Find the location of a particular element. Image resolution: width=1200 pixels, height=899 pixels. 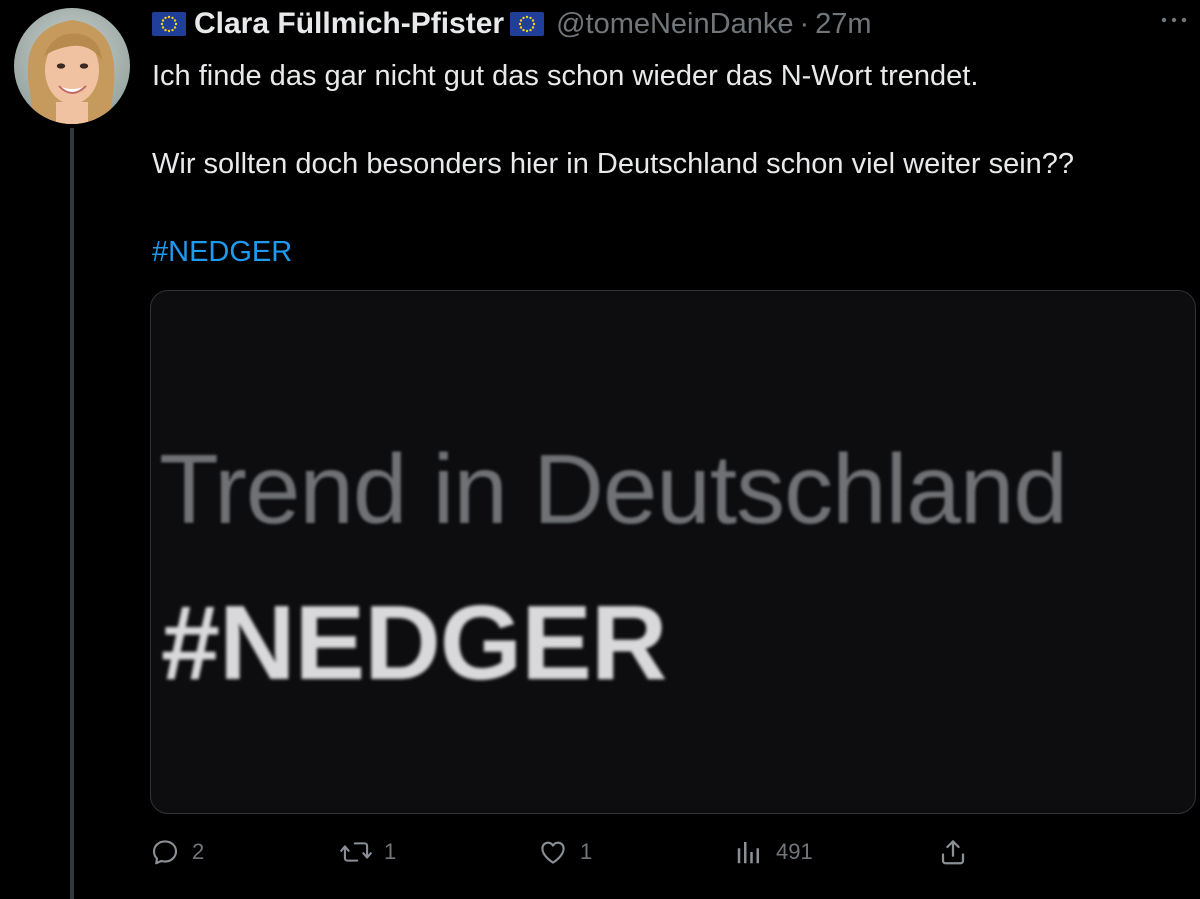

views-icon is located at coordinates (749, 852).